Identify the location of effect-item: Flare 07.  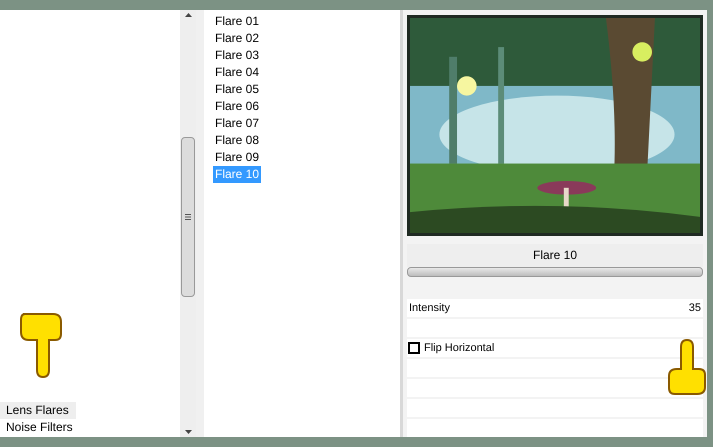
(237, 123).